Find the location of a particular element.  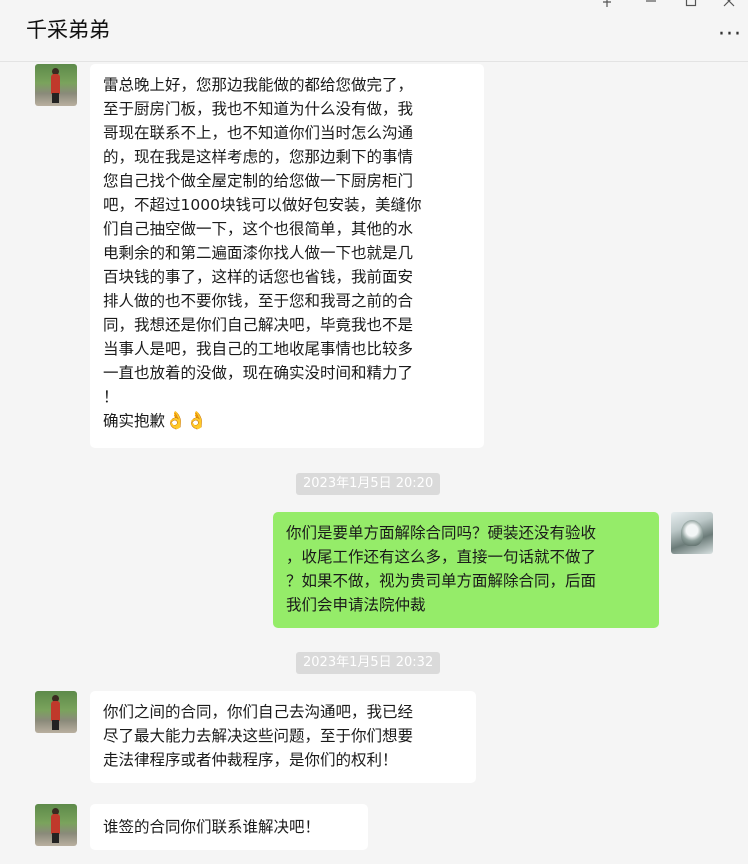

message-line: 确实抱歉👌👌 is located at coordinates (287, 421).